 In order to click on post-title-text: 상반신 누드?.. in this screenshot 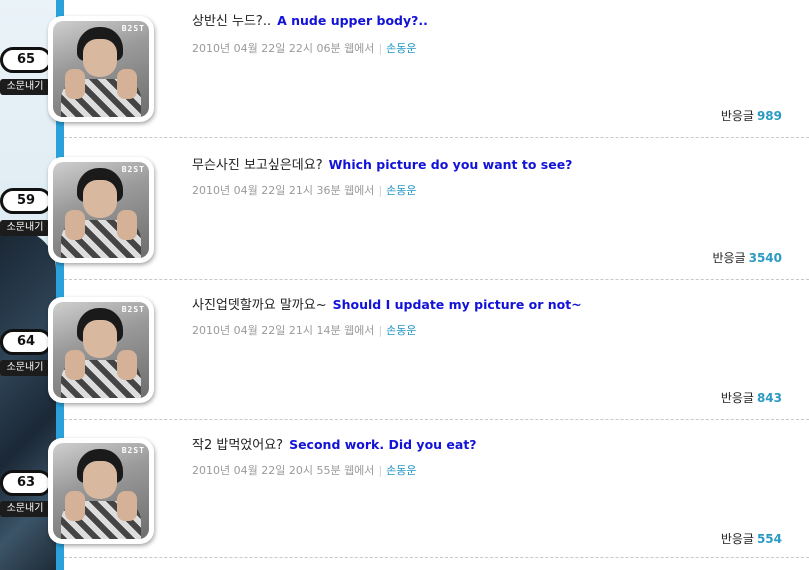, I will do `click(231, 21)`.